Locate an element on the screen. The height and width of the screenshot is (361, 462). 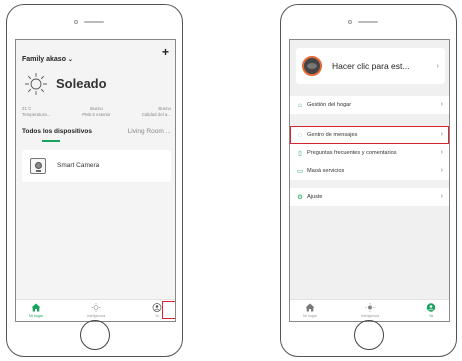
device-card: Smart Camera is located at coordinates (96, 166).